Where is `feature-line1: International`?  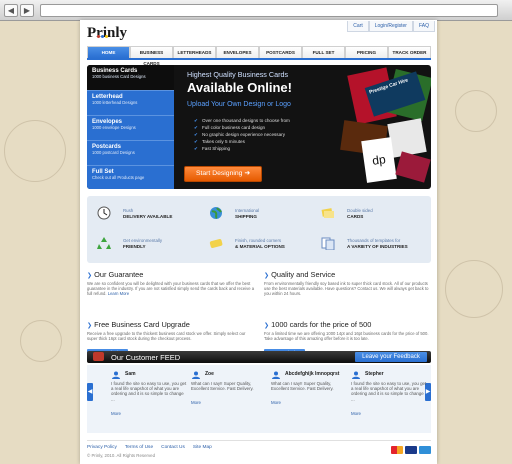 feature-line1: International is located at coordinates (247, 210).